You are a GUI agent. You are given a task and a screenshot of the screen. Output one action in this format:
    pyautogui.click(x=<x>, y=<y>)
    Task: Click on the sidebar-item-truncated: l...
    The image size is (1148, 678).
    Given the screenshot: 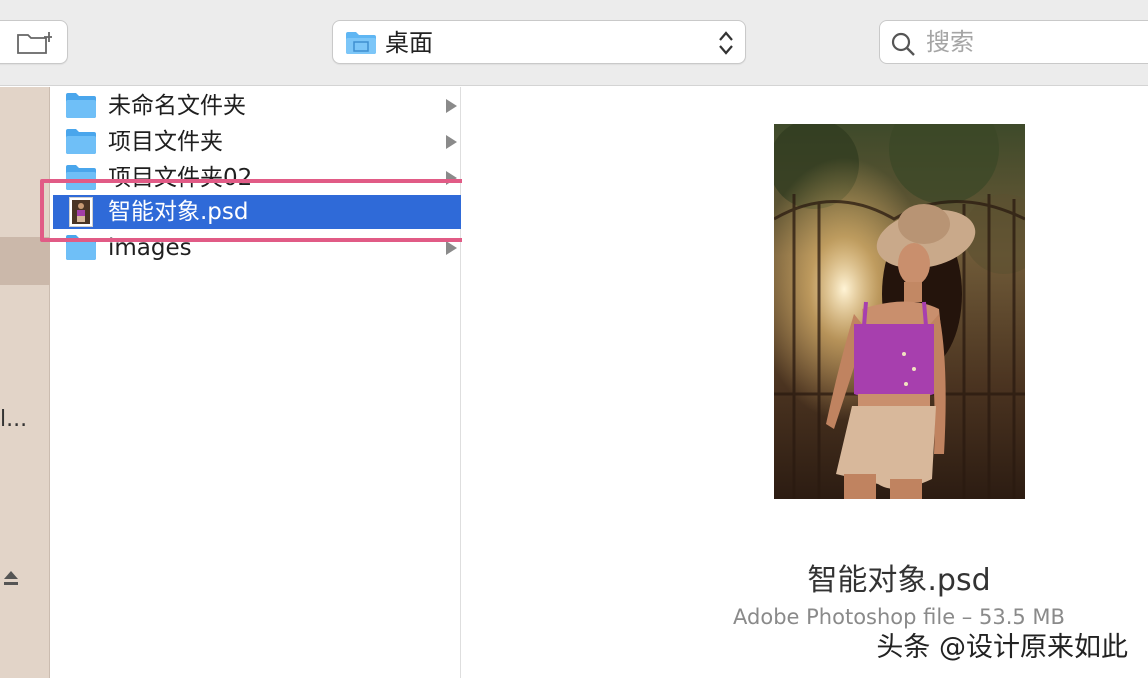 What is the action you would take?
    pyautogui.click(x=13, y=419)
    